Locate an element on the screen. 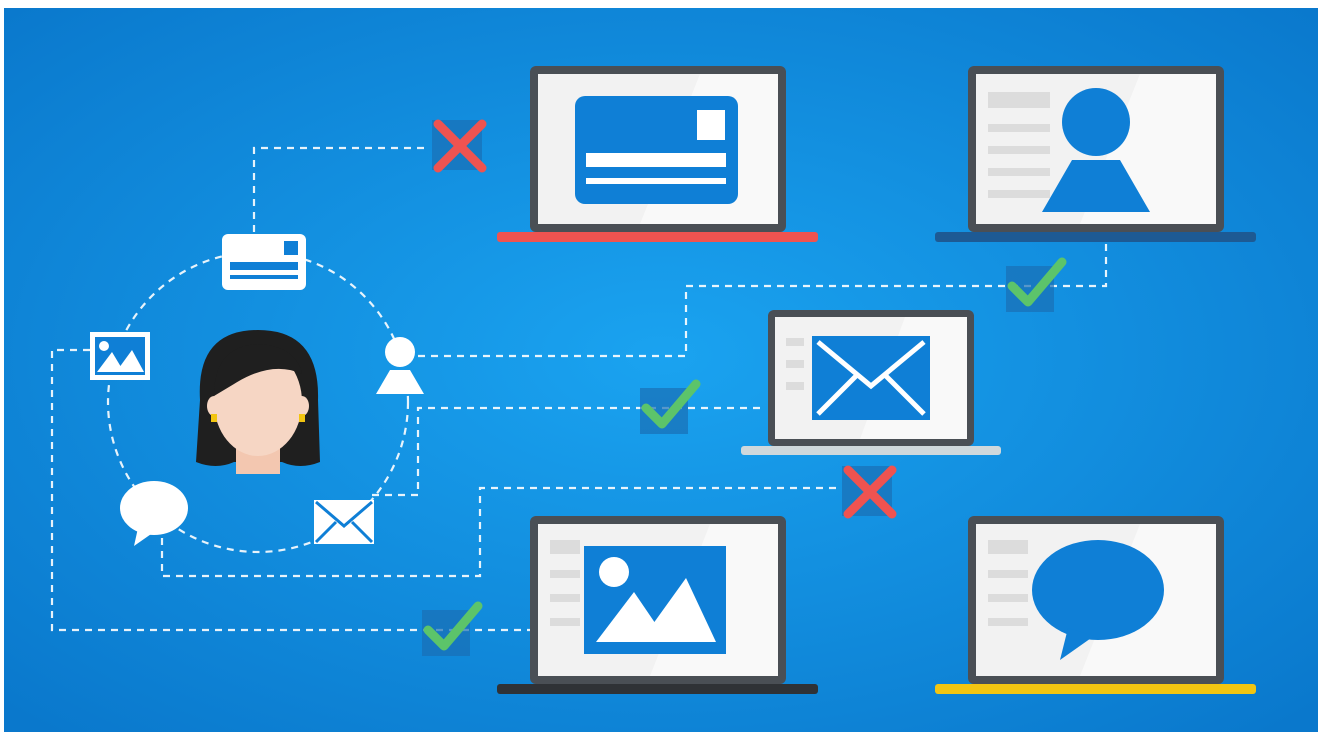  photo-icon is located at coordinates (120, 356).